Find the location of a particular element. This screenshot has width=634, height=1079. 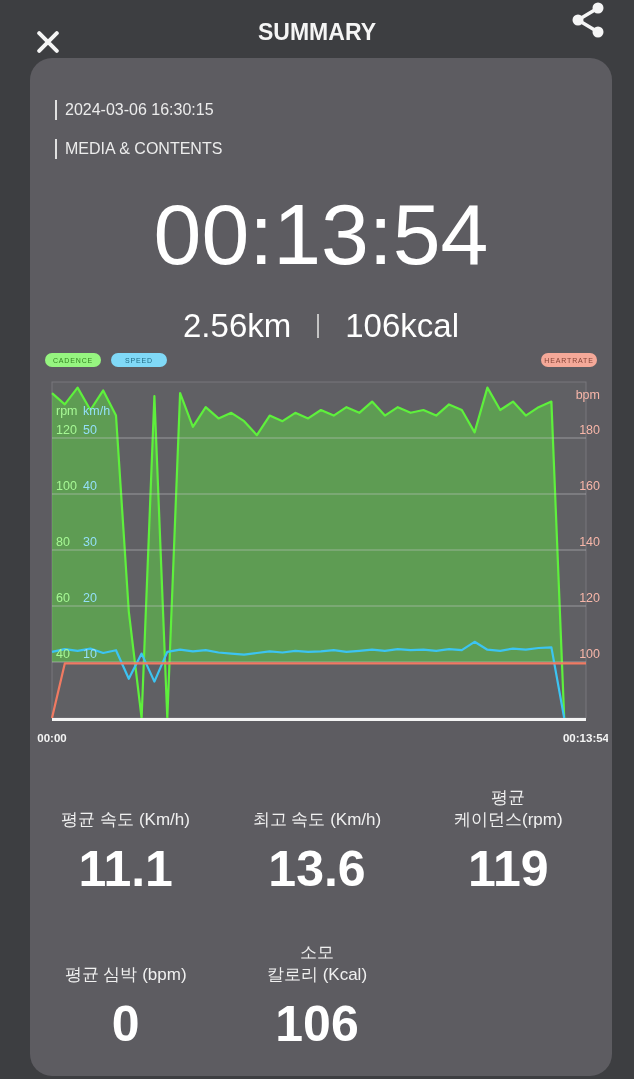

share-button is located at coordinates (588, 20).